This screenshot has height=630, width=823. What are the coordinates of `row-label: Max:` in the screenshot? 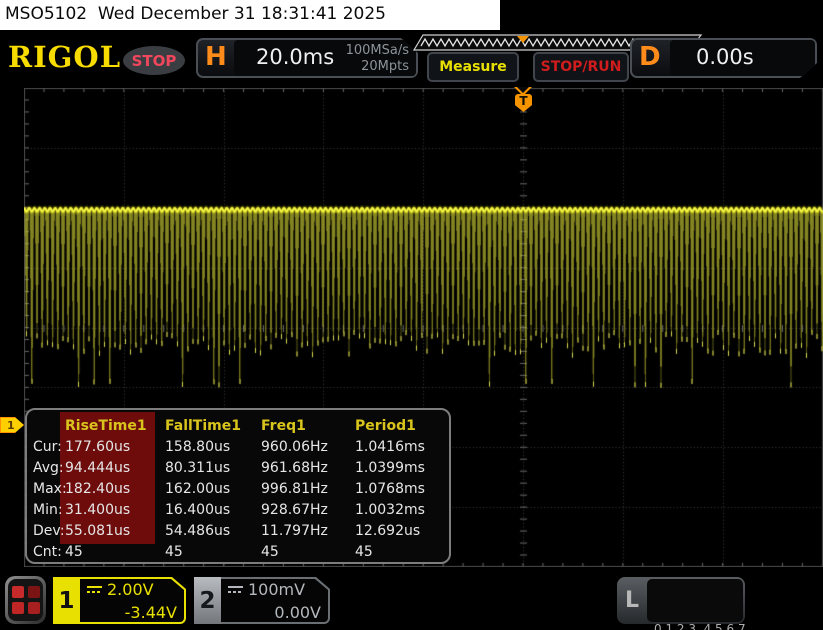 It's located at (50, 488).